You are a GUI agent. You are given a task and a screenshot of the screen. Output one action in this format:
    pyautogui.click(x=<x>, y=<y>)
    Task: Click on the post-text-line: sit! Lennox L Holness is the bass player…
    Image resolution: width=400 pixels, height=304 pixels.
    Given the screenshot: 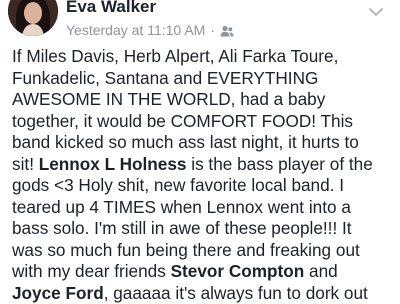 What is the action you would take?
    pyautogui.click(x=204, y=165)
    